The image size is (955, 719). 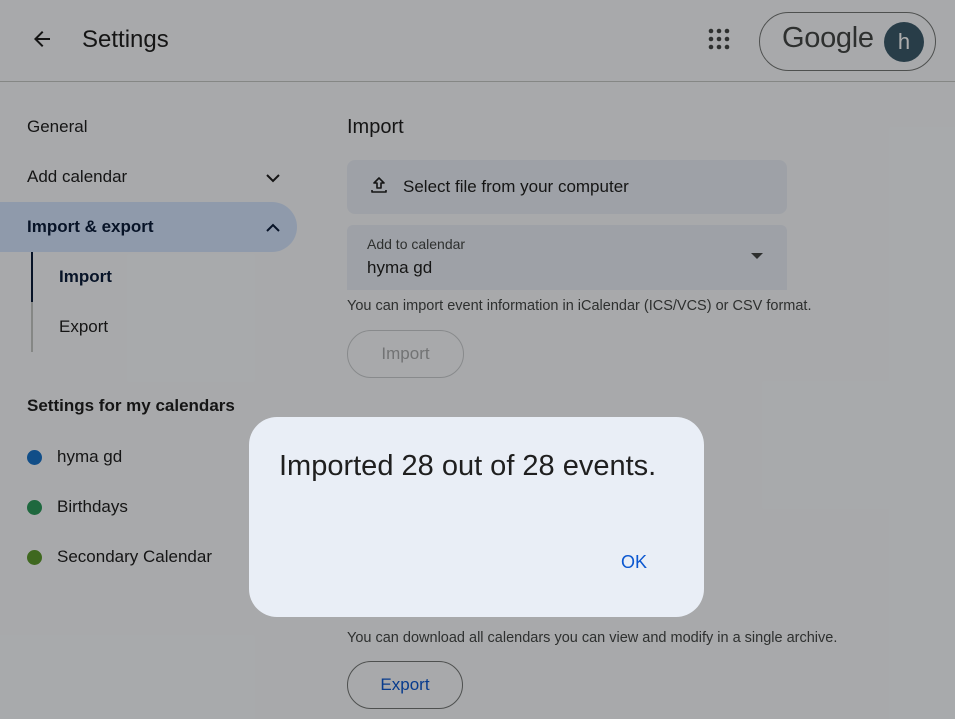 What do you see at coordinates (634, 562) in the screenshot?
I see `ok-button: OK` at bounding box center [634, 562].